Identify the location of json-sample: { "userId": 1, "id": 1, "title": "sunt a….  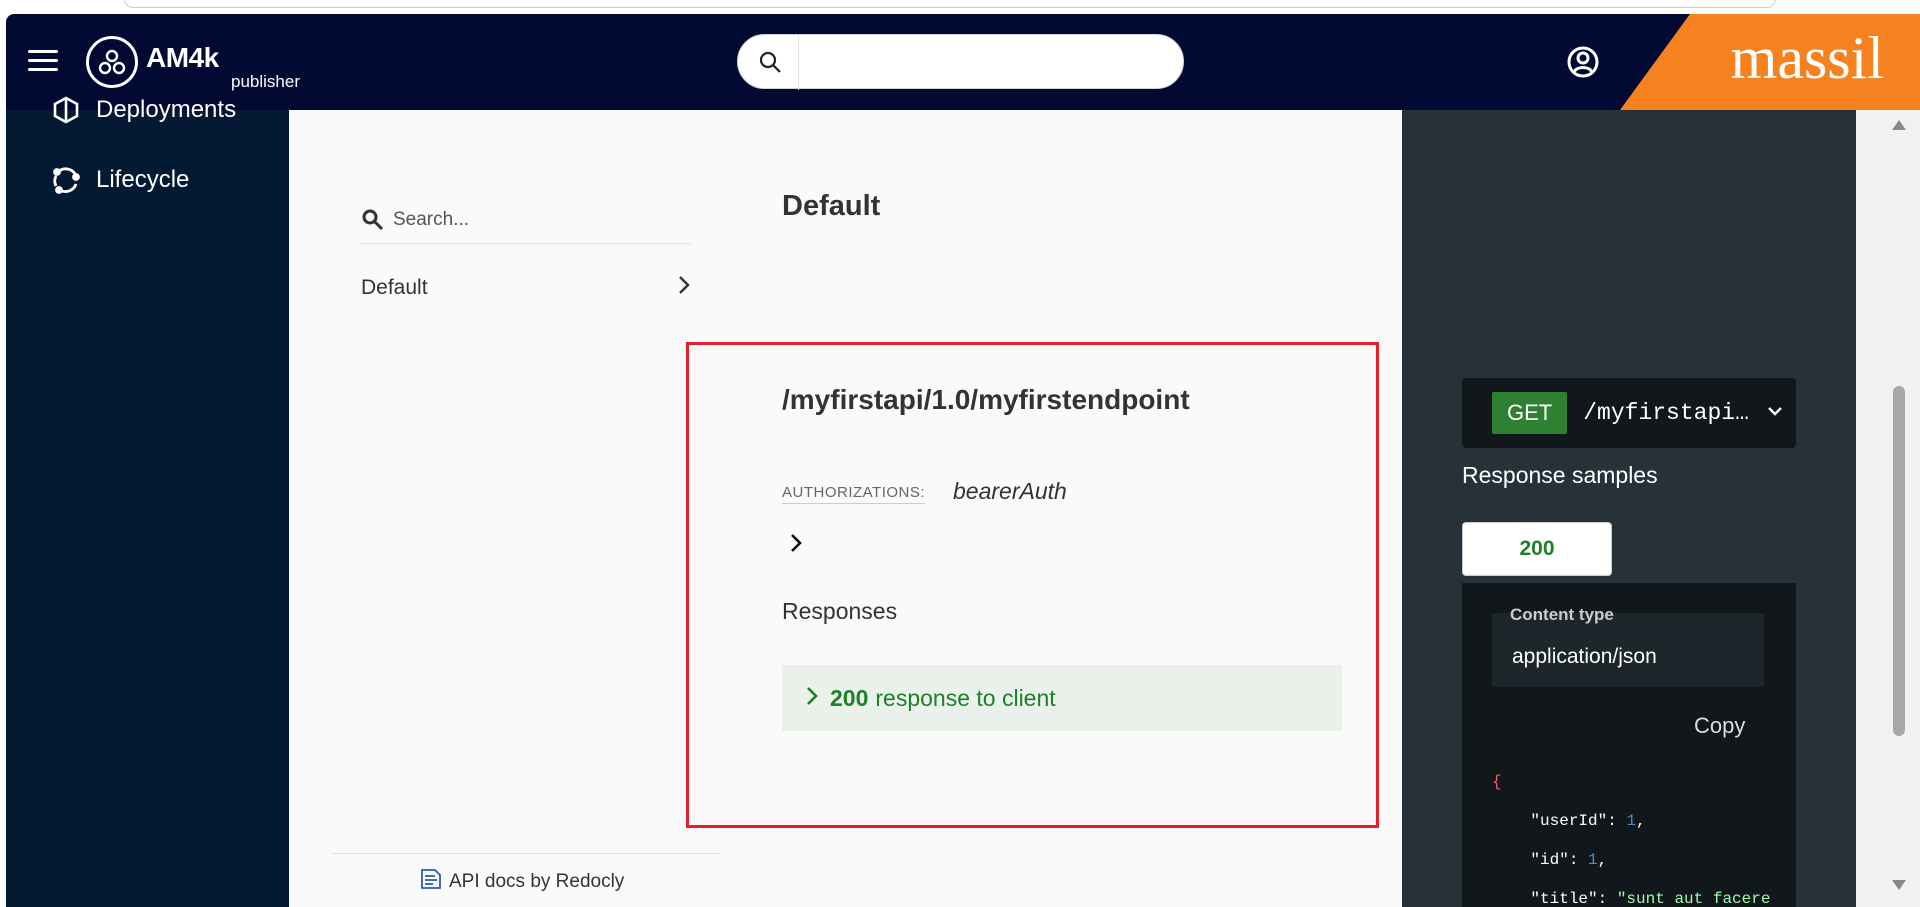
(1631, 840).